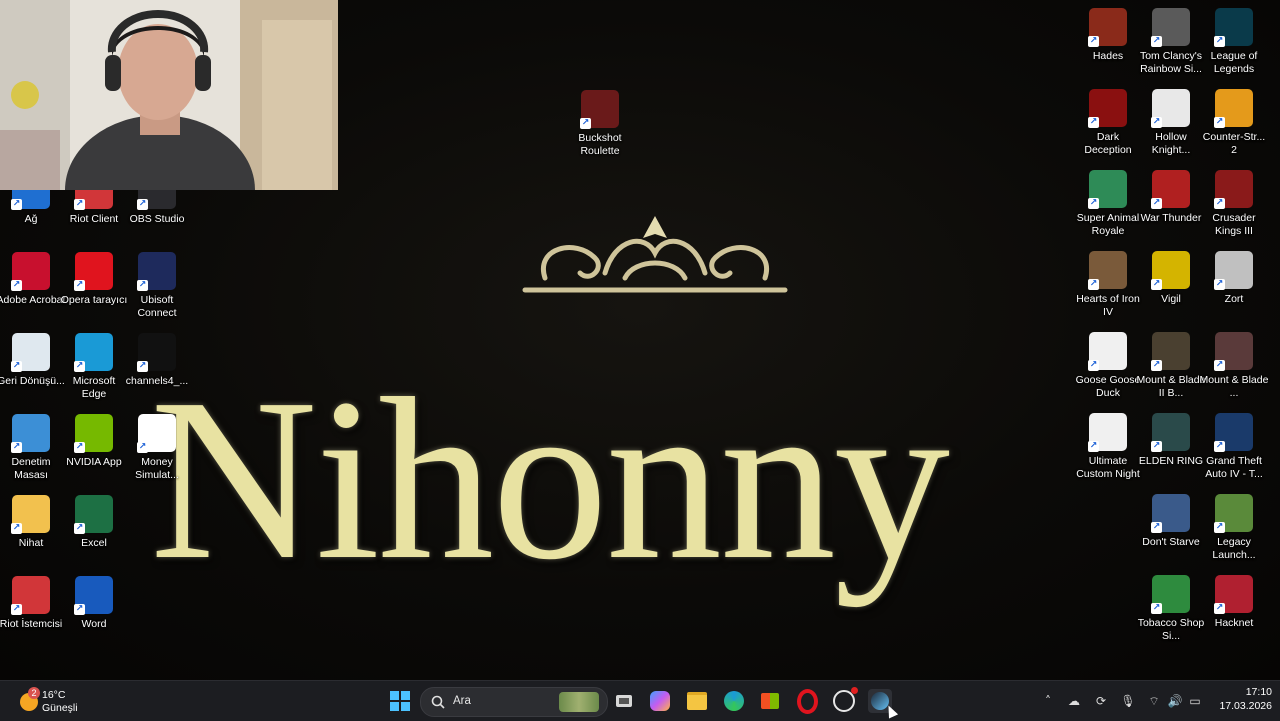 The image size is (1280, 721). Describe the element at coordinates (1108, 369) in the screenshot. I see `desktop-icon: ↗ Goose Goose Duck` at that location.